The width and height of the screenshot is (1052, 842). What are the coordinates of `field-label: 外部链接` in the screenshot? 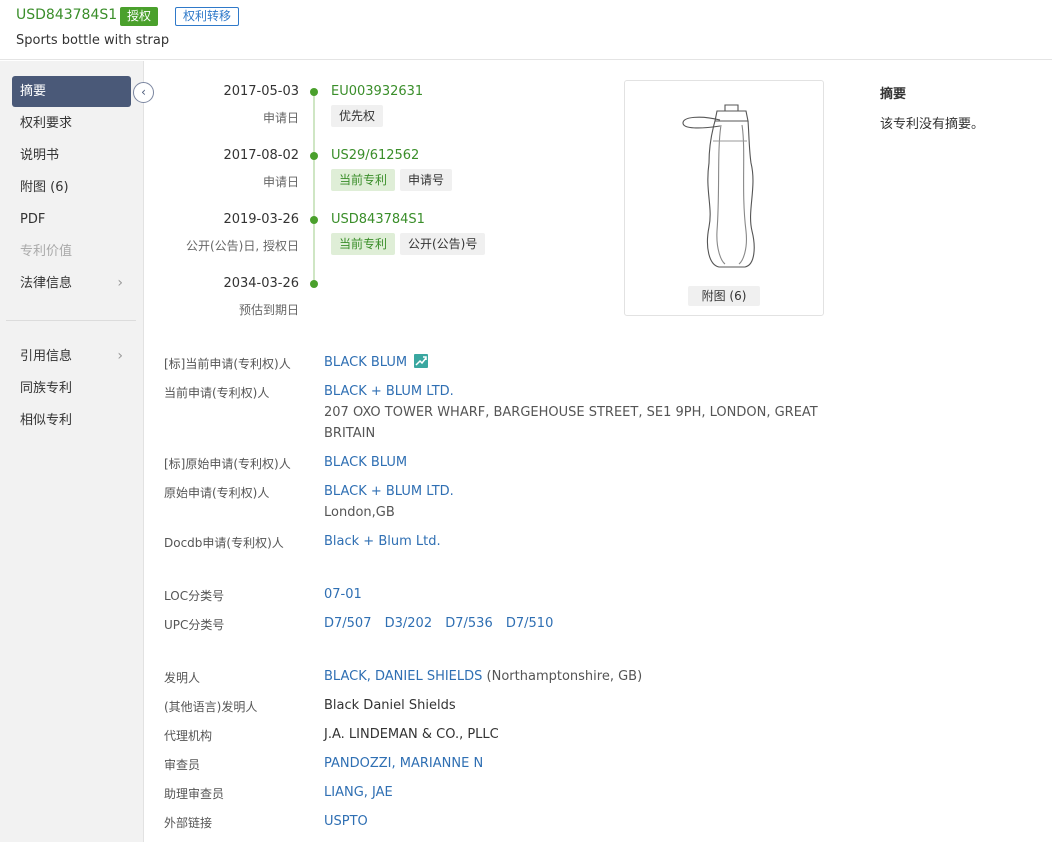 It's located at (188, 823).